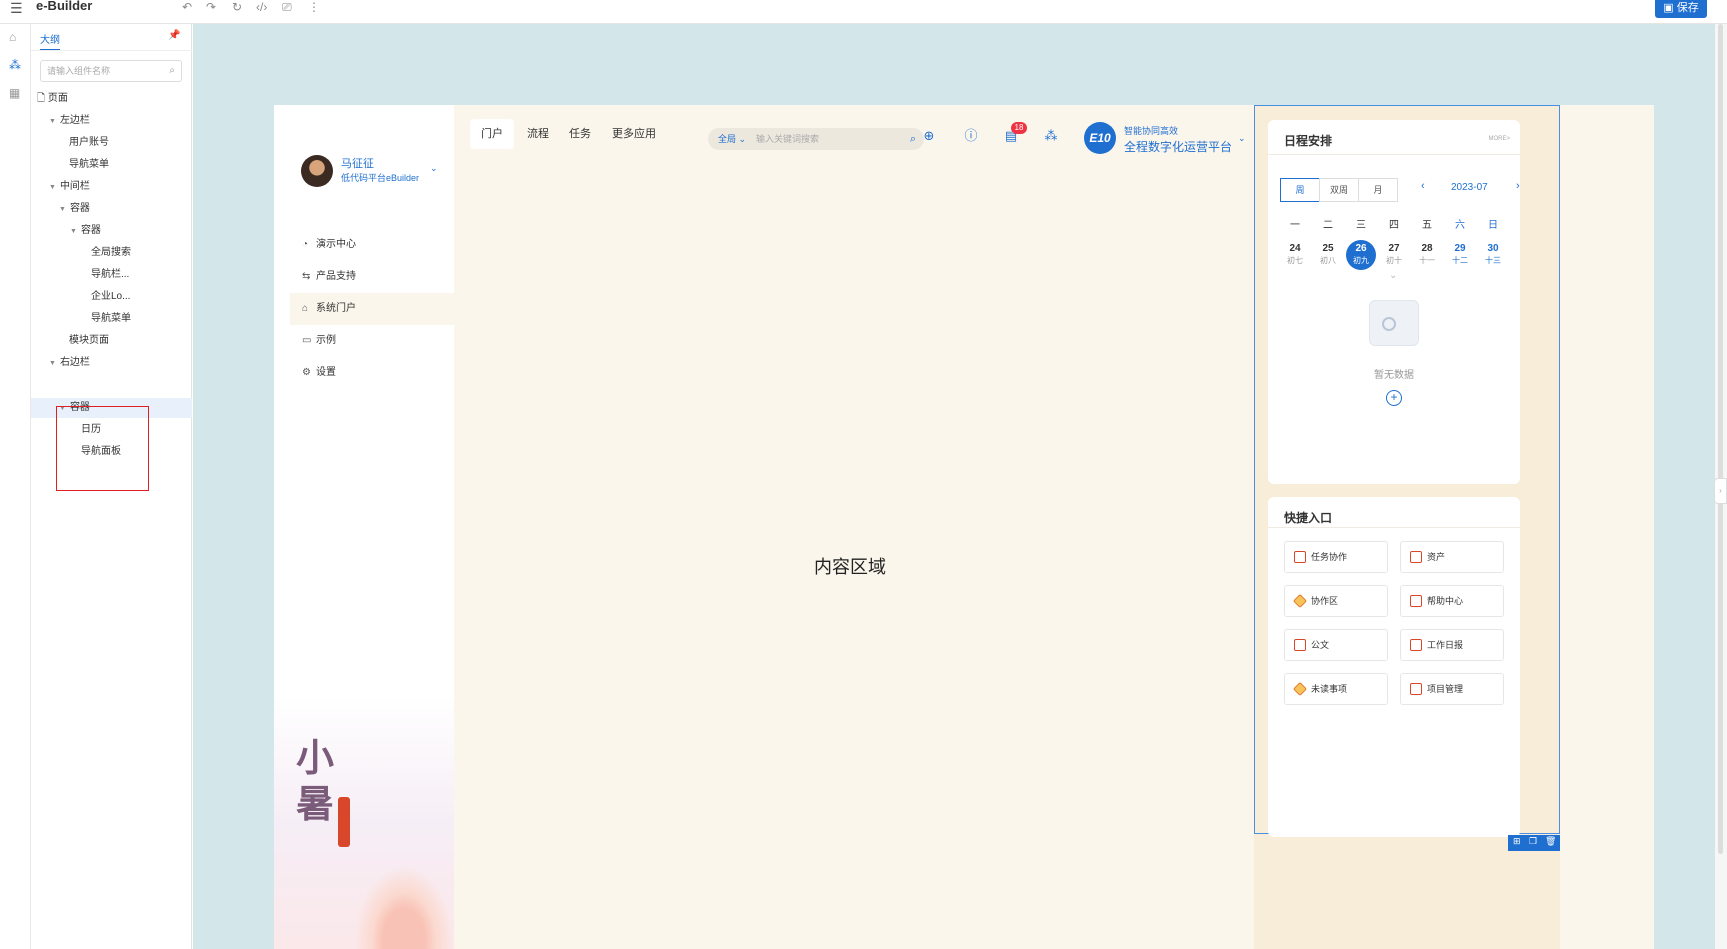 Image resolution: width=1727 pixels, height=949 pixels. Describe the element at coordinates (287, 7) in the screenshot. I see `preview-icon: ⎚` at that location.